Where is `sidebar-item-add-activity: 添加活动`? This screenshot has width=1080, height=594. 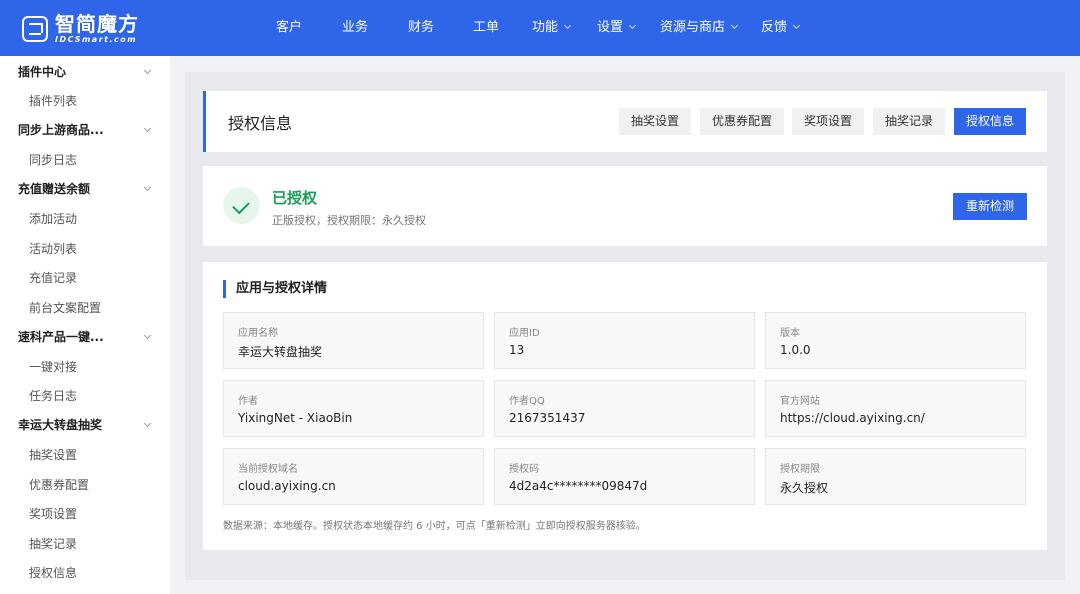
sidebar-item-add-activity: 添加活动 is located at coordinates (85, 219).